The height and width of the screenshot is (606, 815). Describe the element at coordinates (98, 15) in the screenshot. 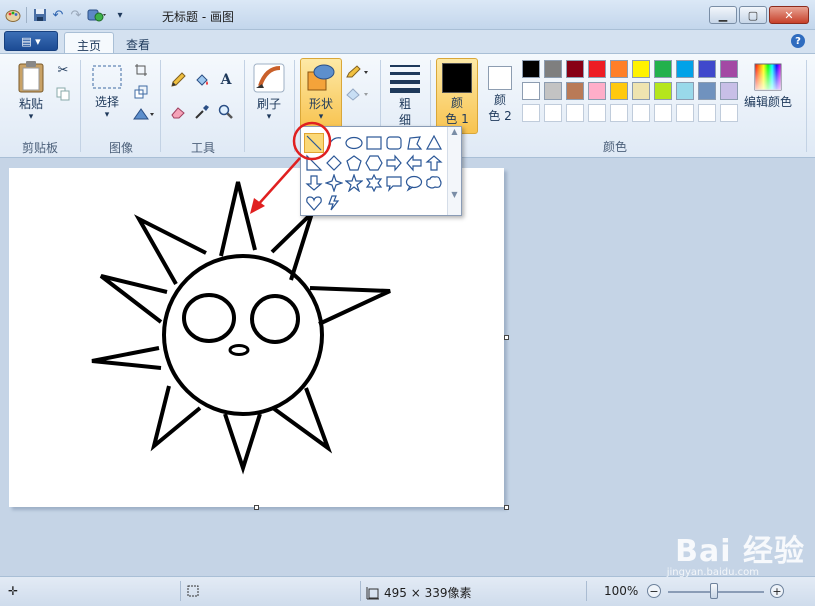

I see `customize-qat-icon` at that location.